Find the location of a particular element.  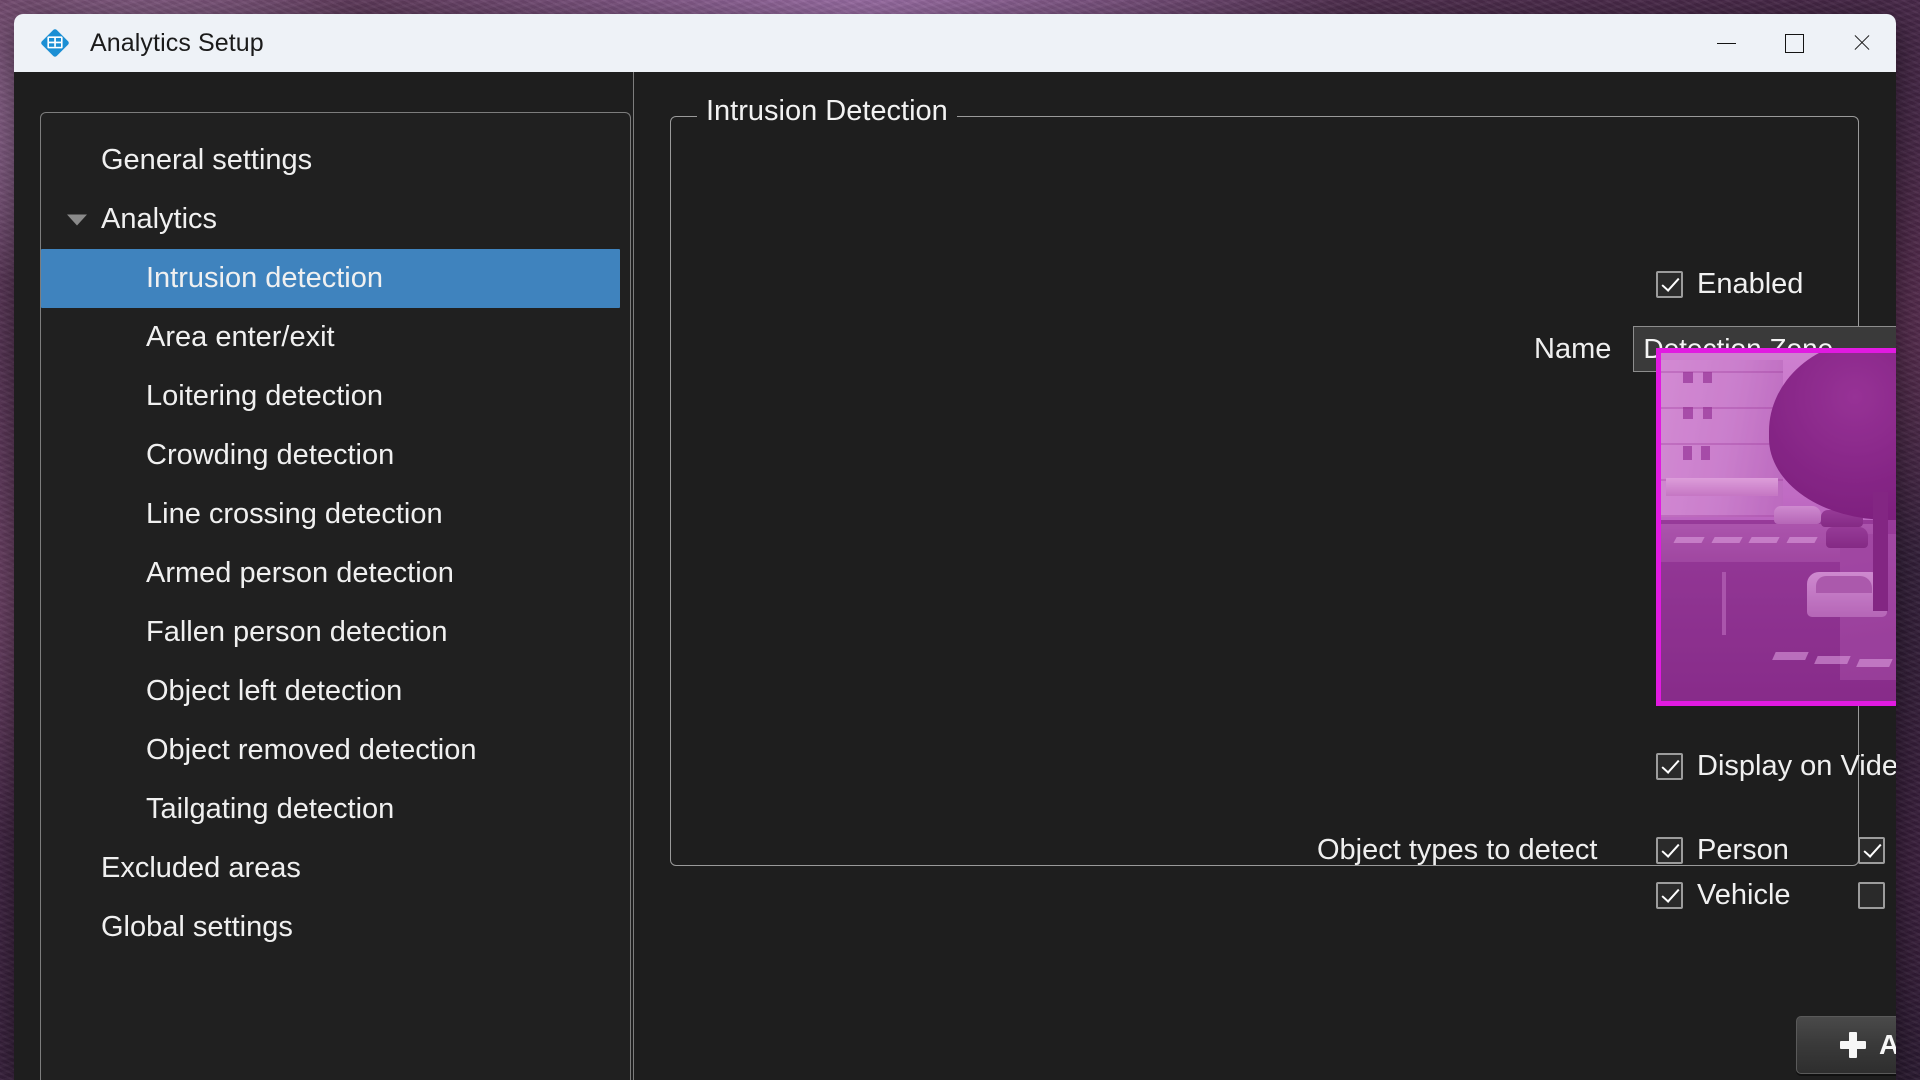

enabled-row: Enabled is located at coordinates (1729, 284).